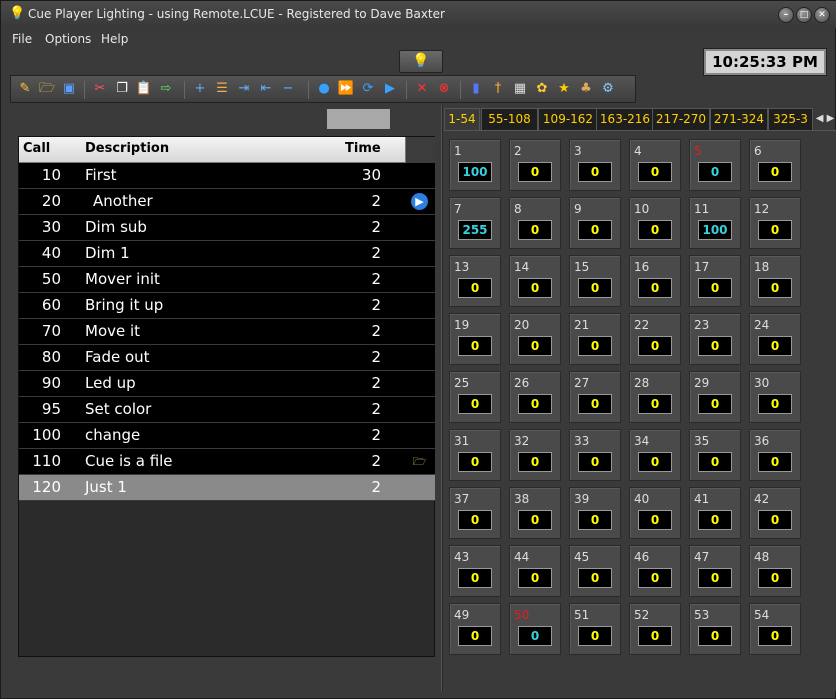 The image size is (836, 699). I want to click on channel-cell: 22 0, so click(655, 339).